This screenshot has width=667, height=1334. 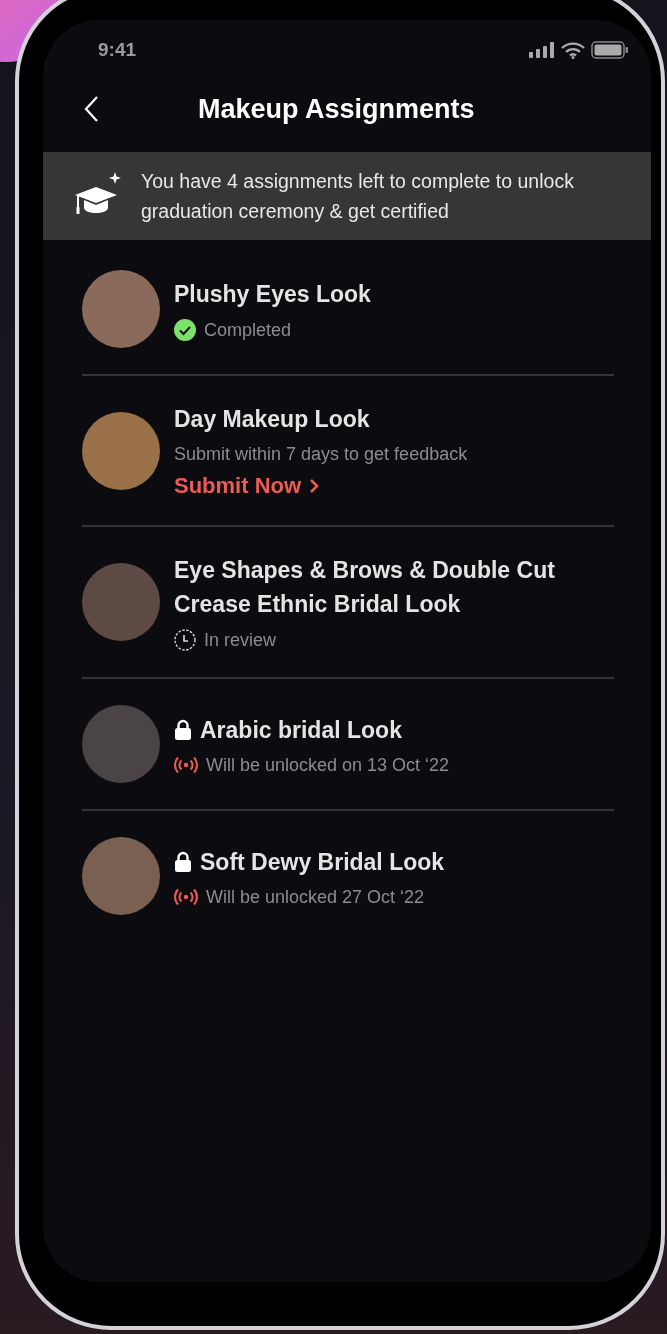 What do you see at coordinates (321, 486) in the screenshot?
I see `submit-link: Submit Now` at bounding box center [321, 486].